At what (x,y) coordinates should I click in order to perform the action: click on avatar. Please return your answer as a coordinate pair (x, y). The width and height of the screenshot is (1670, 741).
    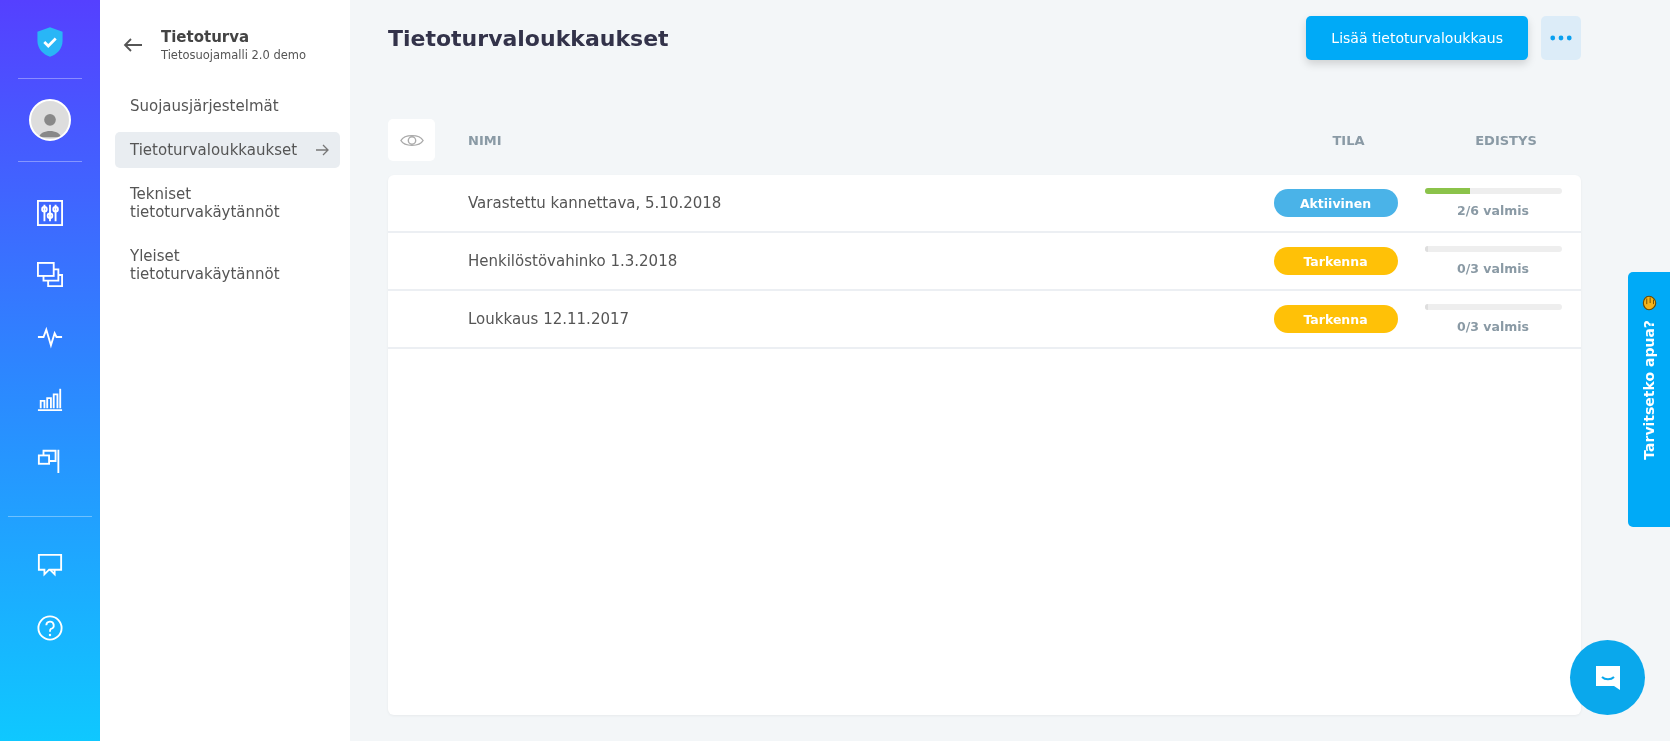
    Looking at the image, I should click on (50, 120).